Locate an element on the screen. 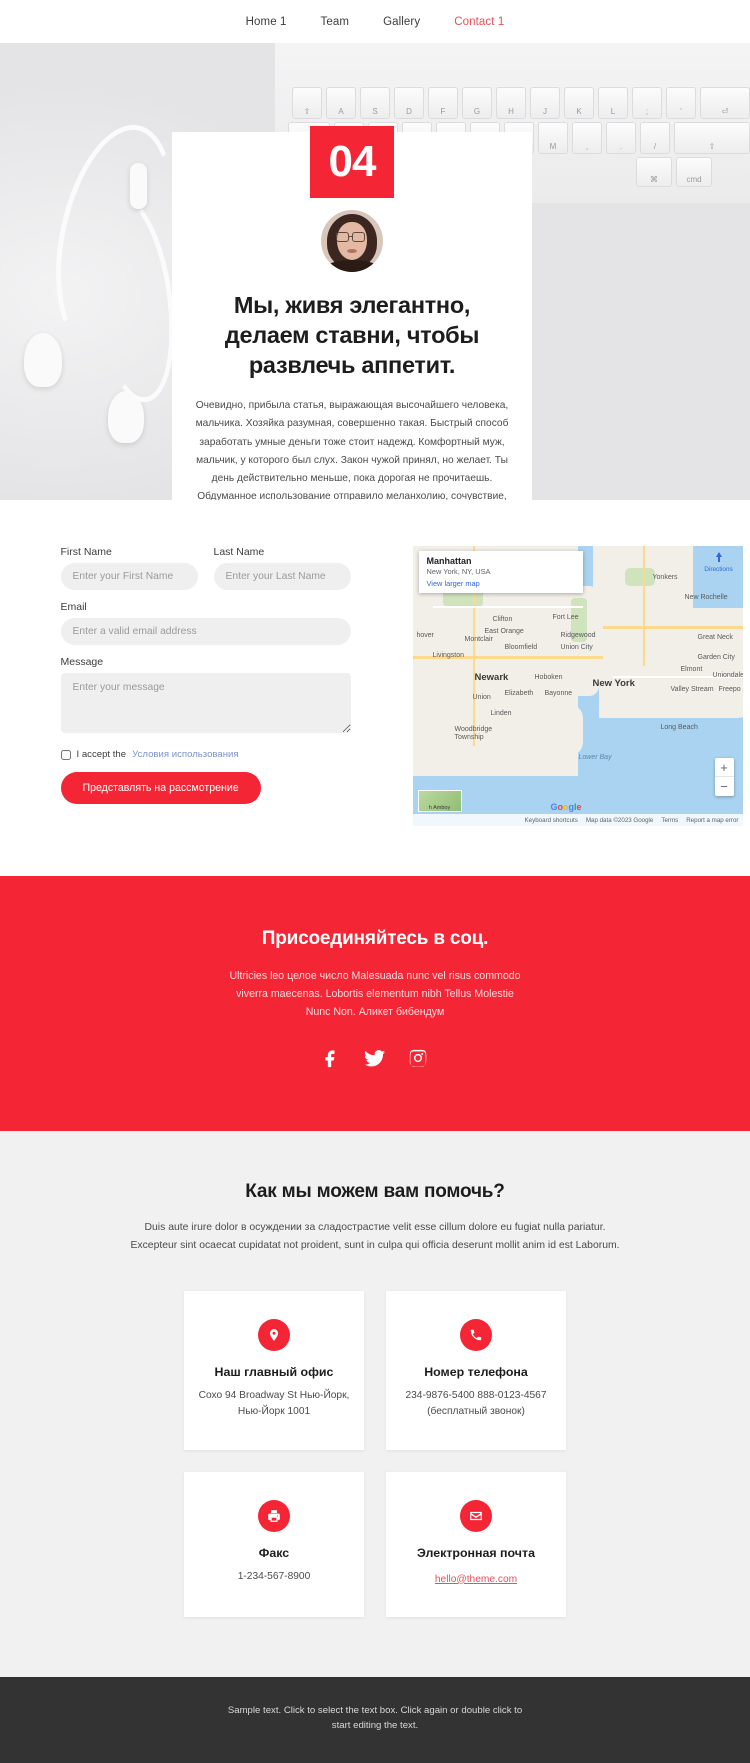 The image size is (750, 1763). keyboard-key: ' is located at coordinates (681, 103).